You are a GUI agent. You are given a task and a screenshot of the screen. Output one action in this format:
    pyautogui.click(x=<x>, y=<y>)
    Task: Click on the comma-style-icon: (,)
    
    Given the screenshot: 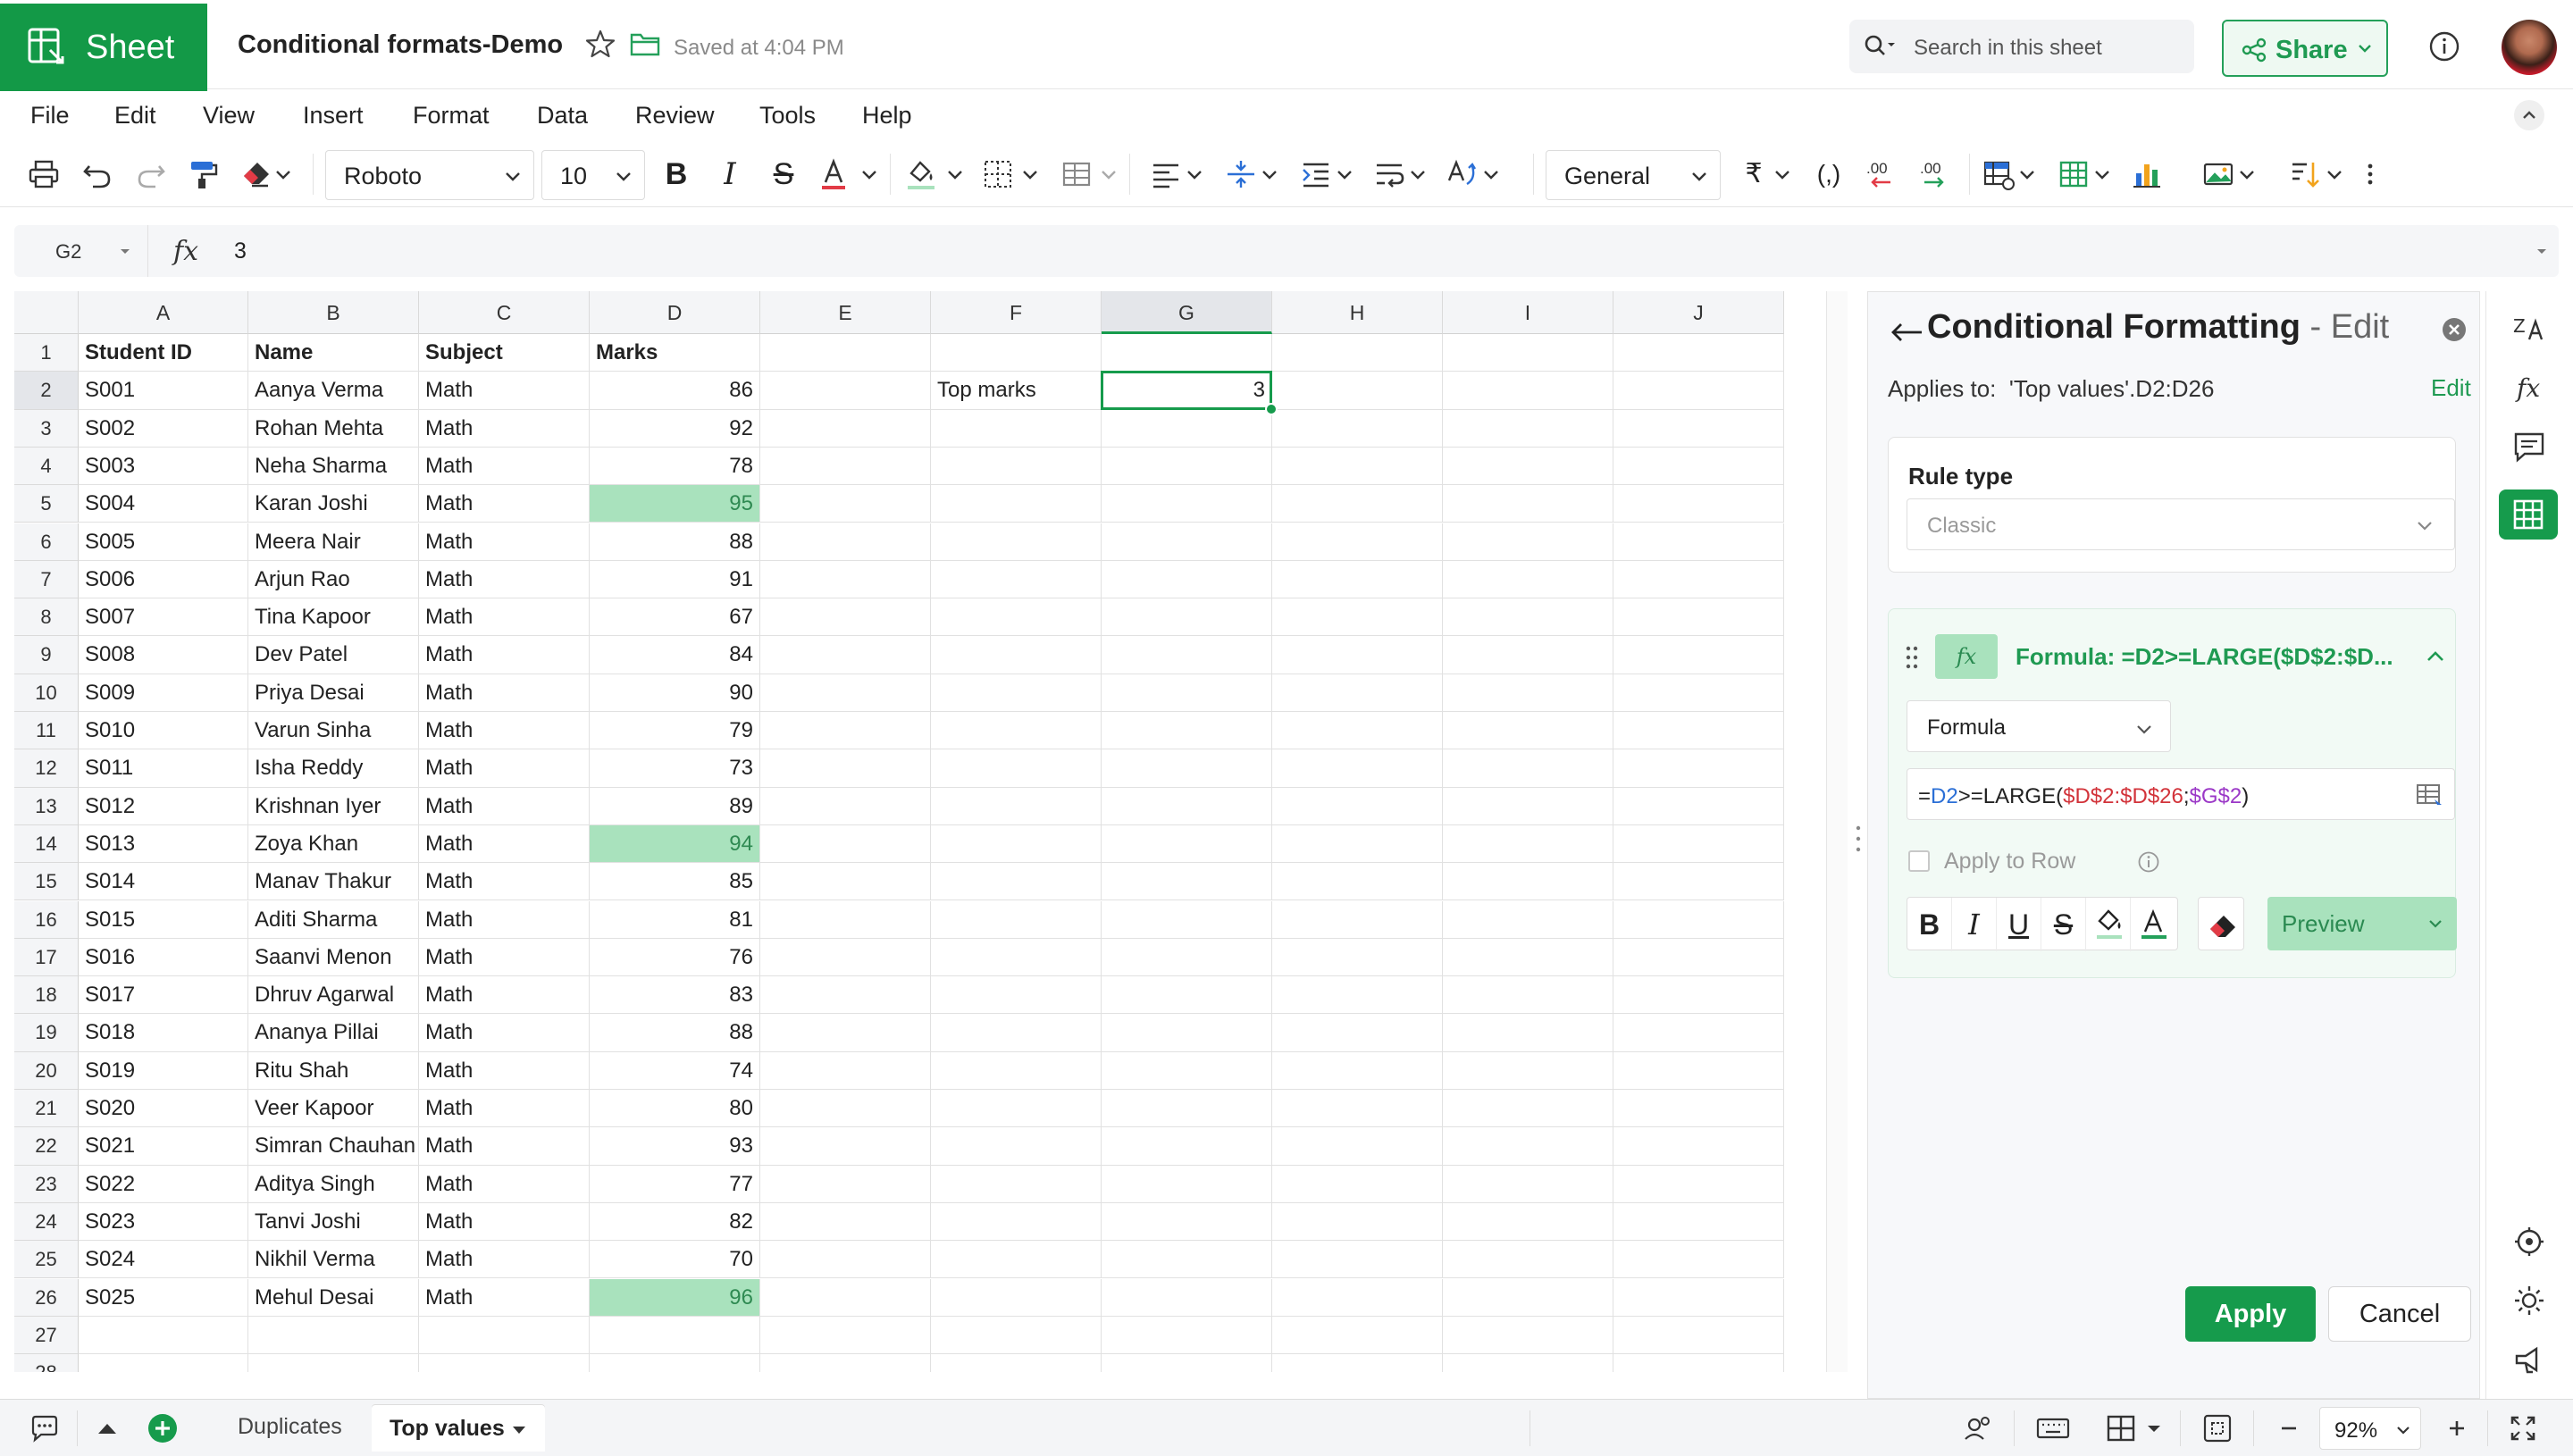 What is the action you would take?
    pyautogui.click(x=1829, y=174)
    